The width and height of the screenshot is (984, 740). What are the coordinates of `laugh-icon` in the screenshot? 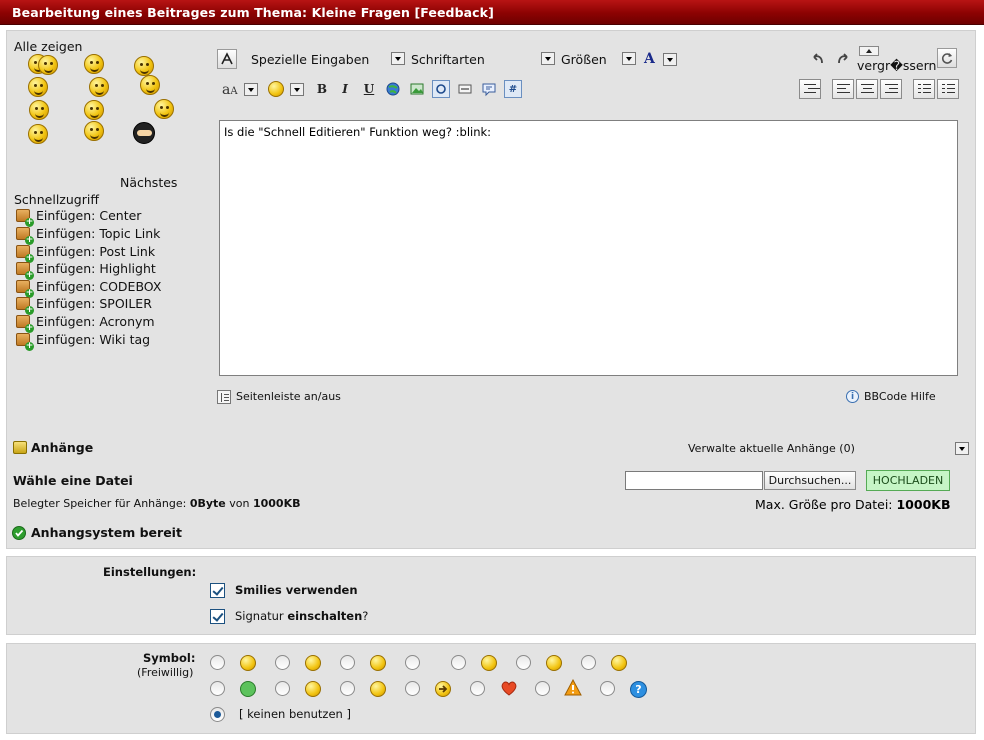 It's located at (554, 663).